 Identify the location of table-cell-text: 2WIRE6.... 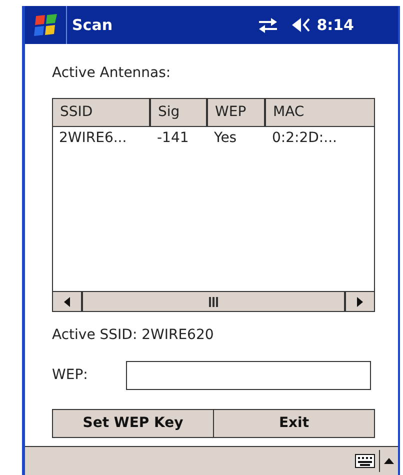
(93, 138).